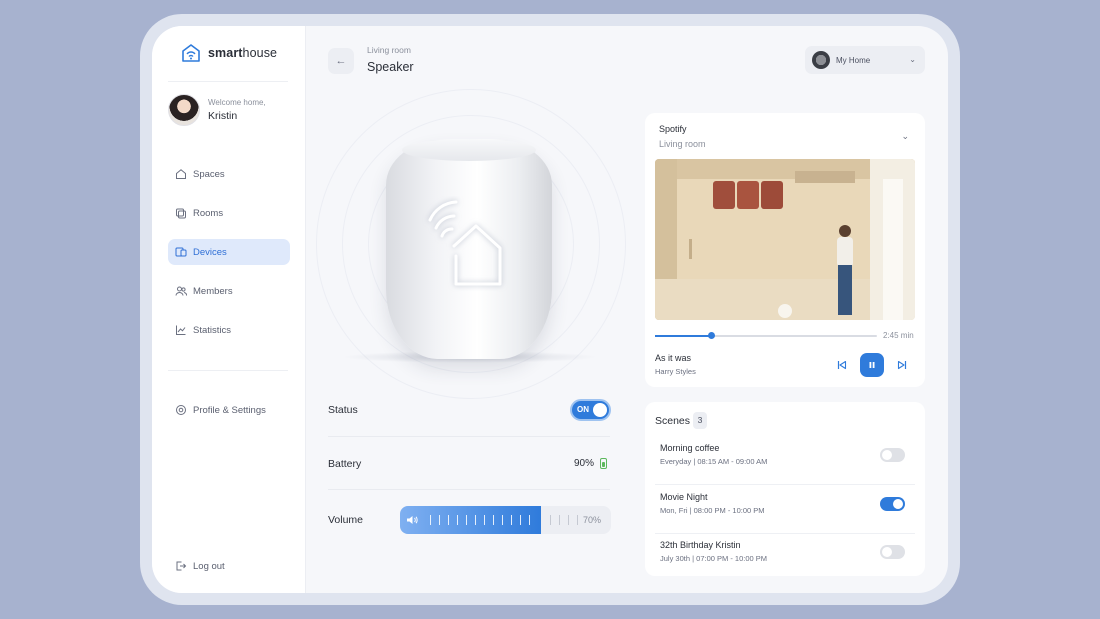 The image size is (1100, 619). What do you see at coordinates (673, 421) in the screenshot?
I see `scenes-title: Scenes` at bounding box center [673, 421].